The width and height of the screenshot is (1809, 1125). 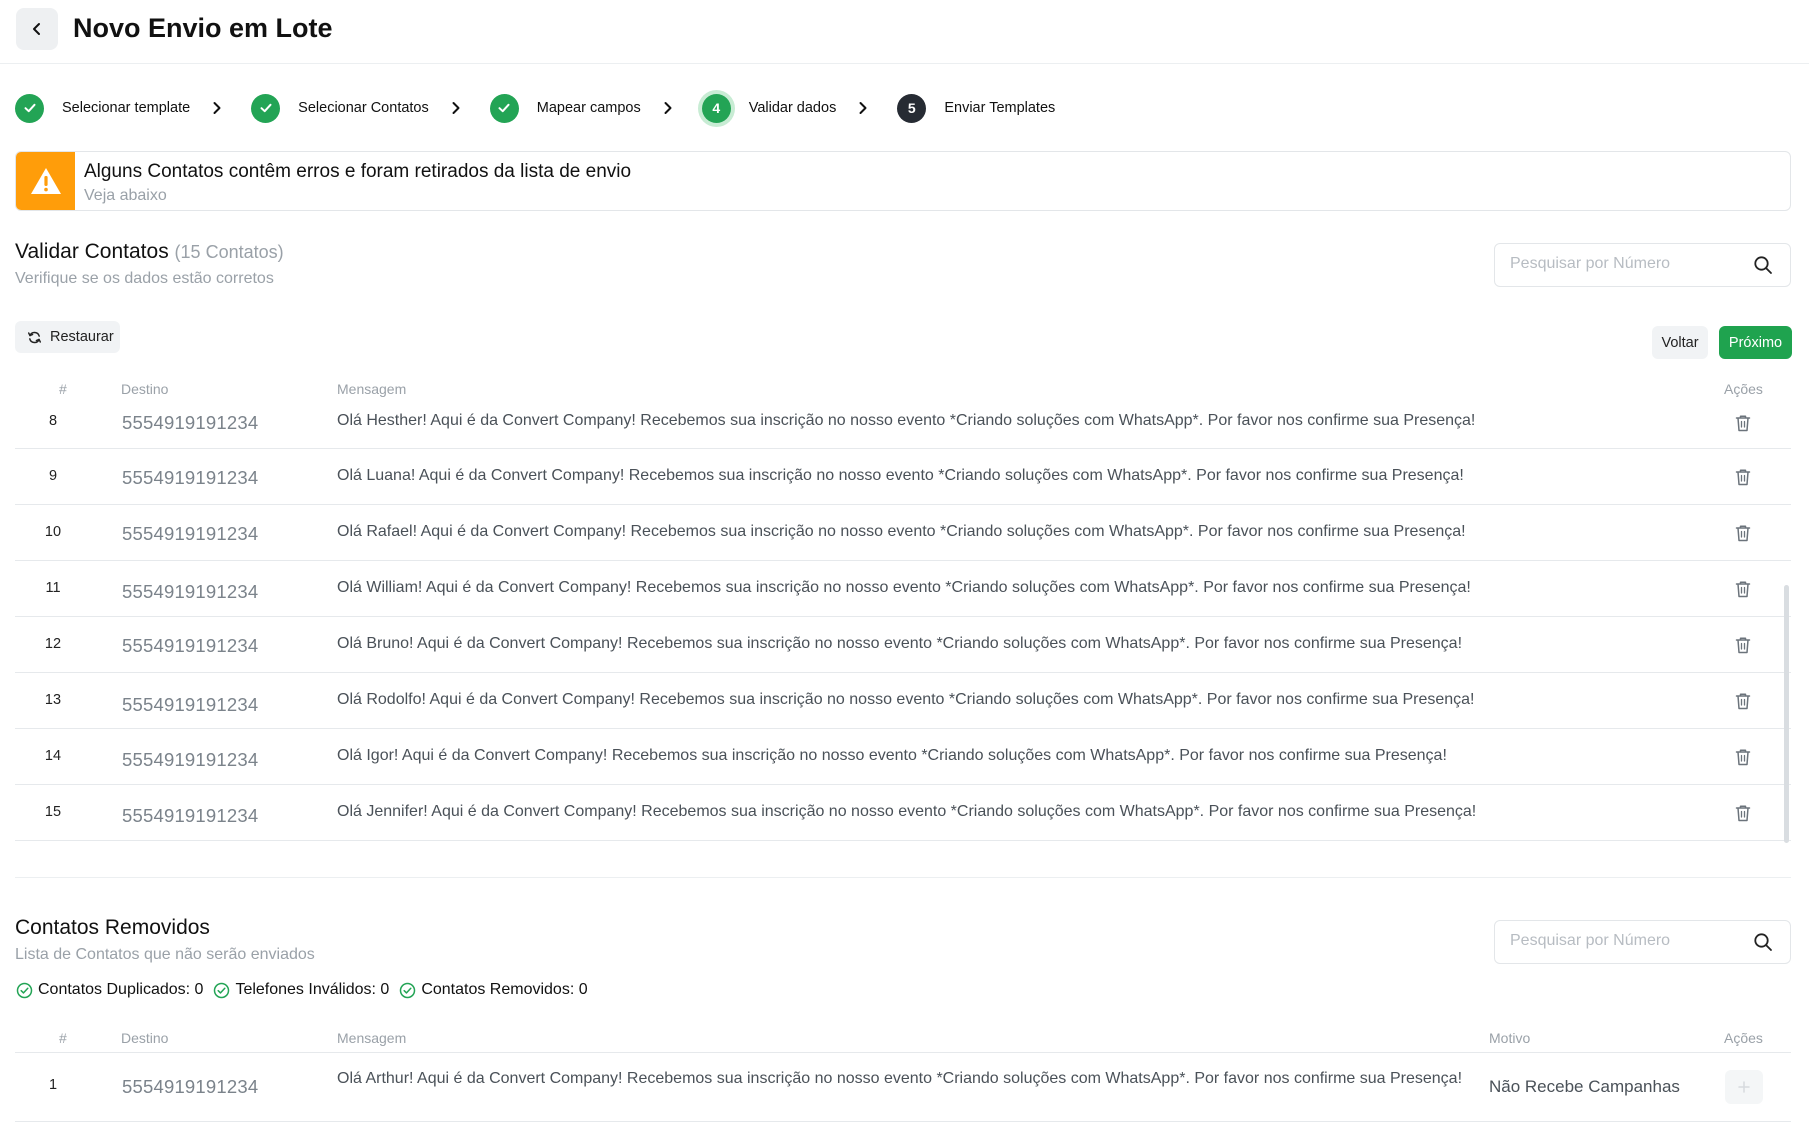 What do you see at coordinates (1584, 1086) in the screenshot?
I see `row-motivo: Não Recebe Campanhas` at bounding box center [1584, 1086].